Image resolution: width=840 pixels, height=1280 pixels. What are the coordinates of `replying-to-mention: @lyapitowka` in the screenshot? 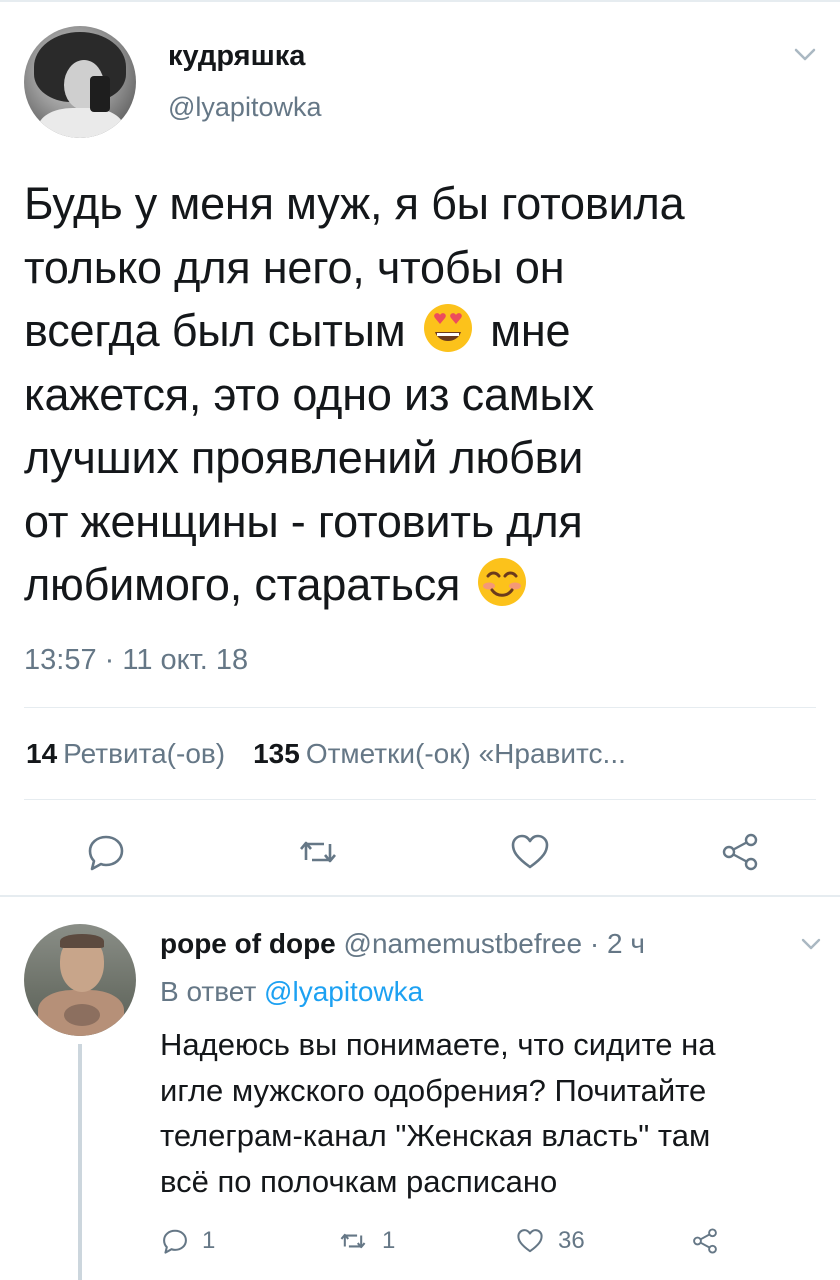 It's located at (343, 991).